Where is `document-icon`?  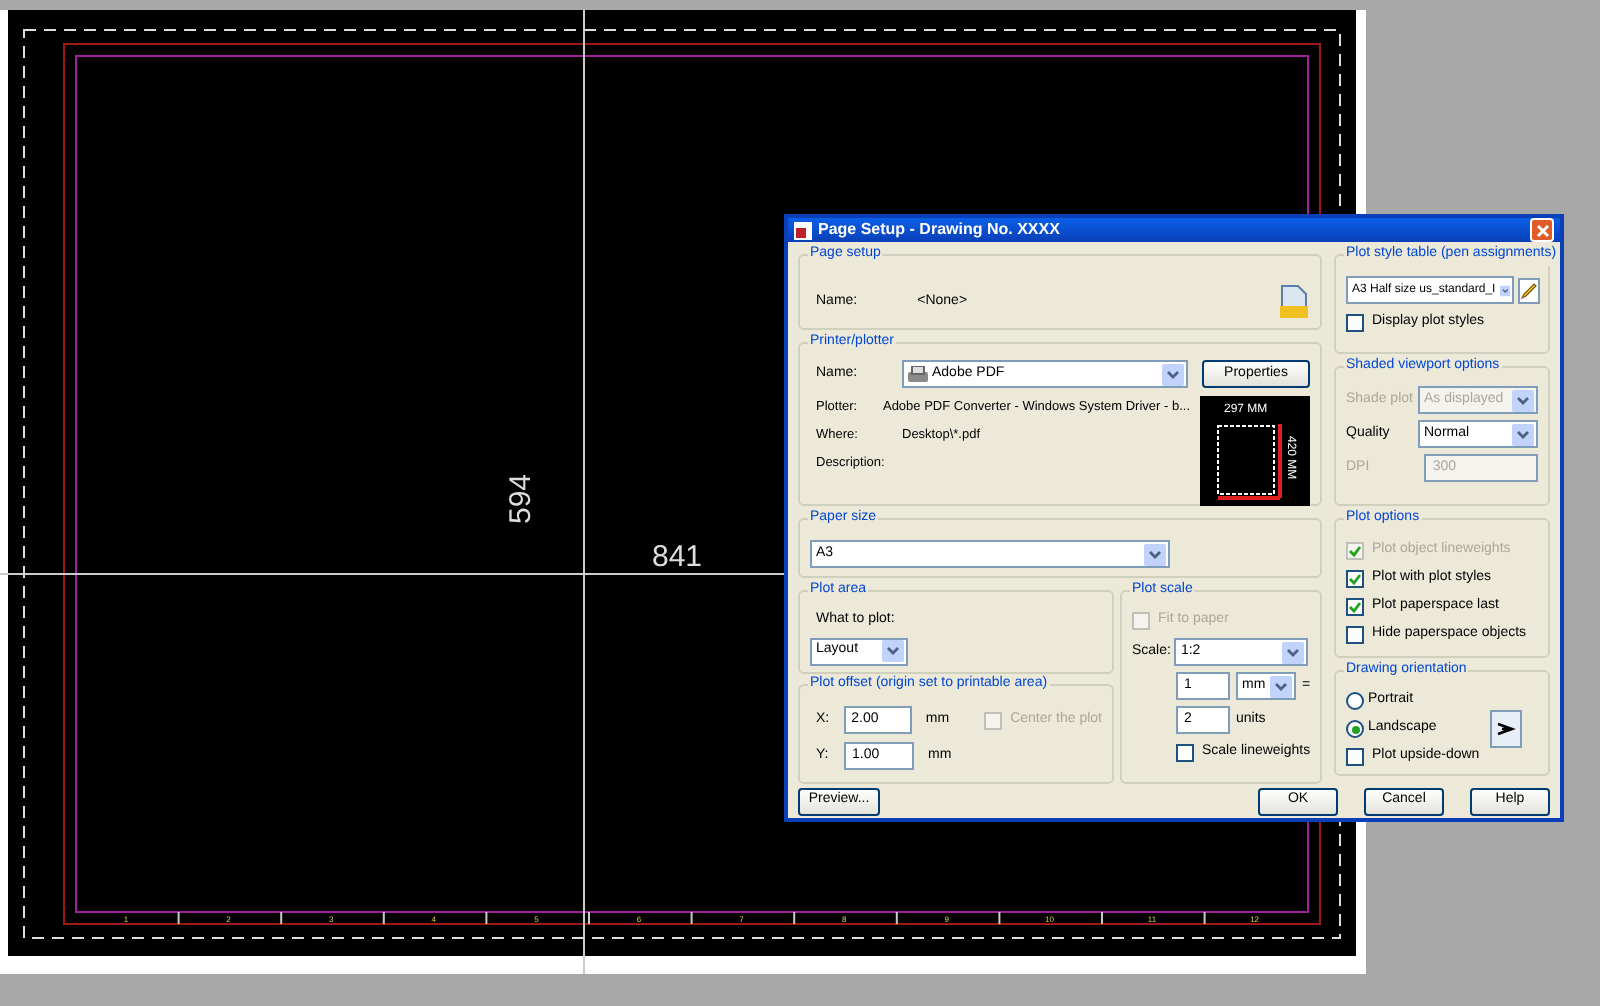 document-icon is located at coordinates (1294, 302).